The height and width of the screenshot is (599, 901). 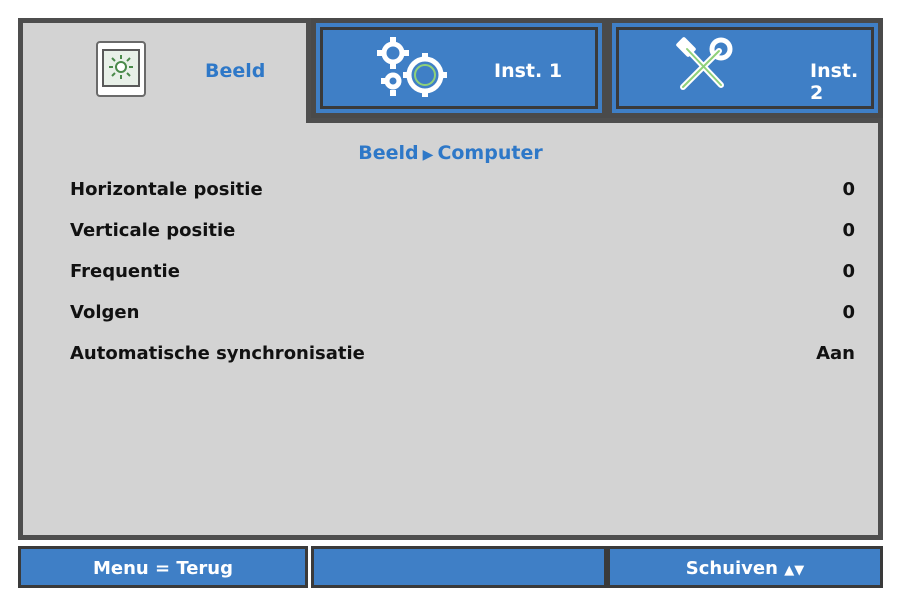 I want to click on footer-right-text: Schuiven, so click(x=731, y=568).